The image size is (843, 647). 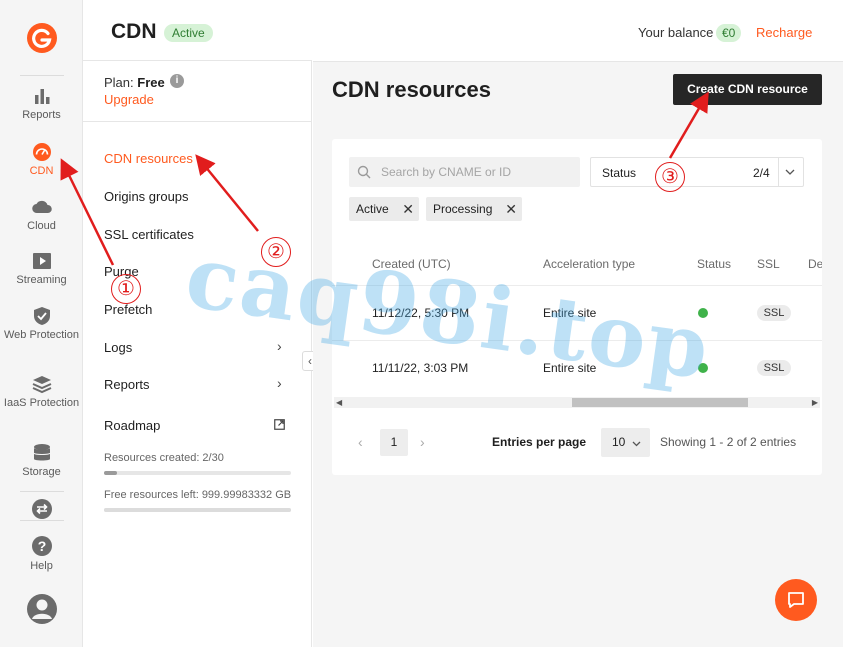 I want to click on scroll-right-icon: ▶, so click(x=815, y=402).